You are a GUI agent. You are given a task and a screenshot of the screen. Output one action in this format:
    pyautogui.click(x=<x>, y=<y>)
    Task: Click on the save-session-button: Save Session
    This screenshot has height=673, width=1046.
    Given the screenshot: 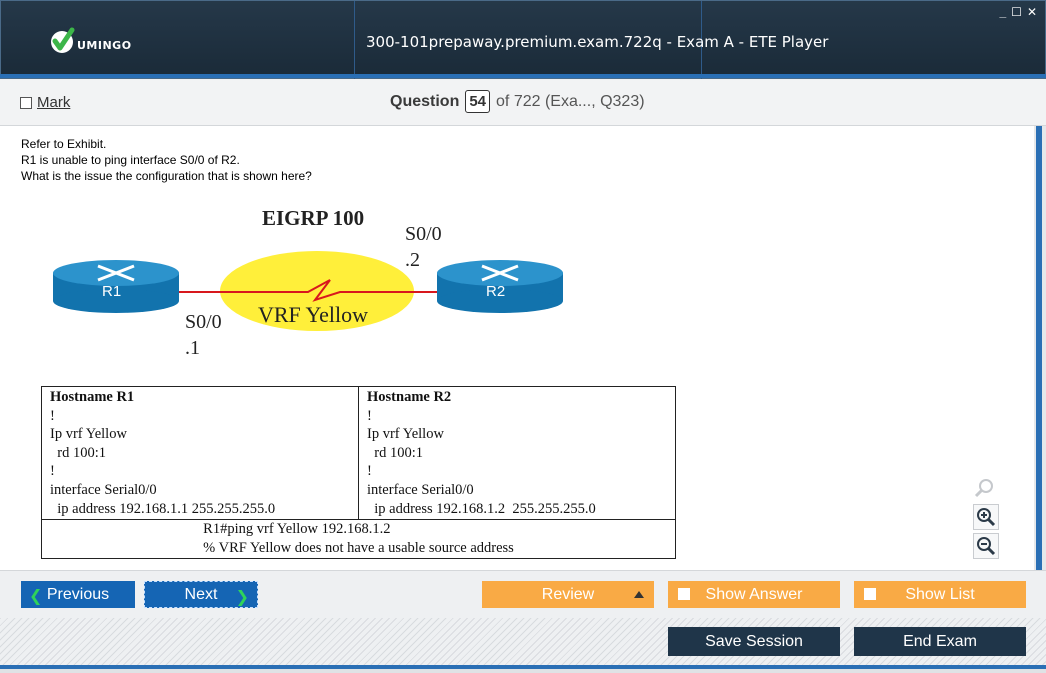 What is the action you would take?
    pyautogui.click(x=754, y=641)
    